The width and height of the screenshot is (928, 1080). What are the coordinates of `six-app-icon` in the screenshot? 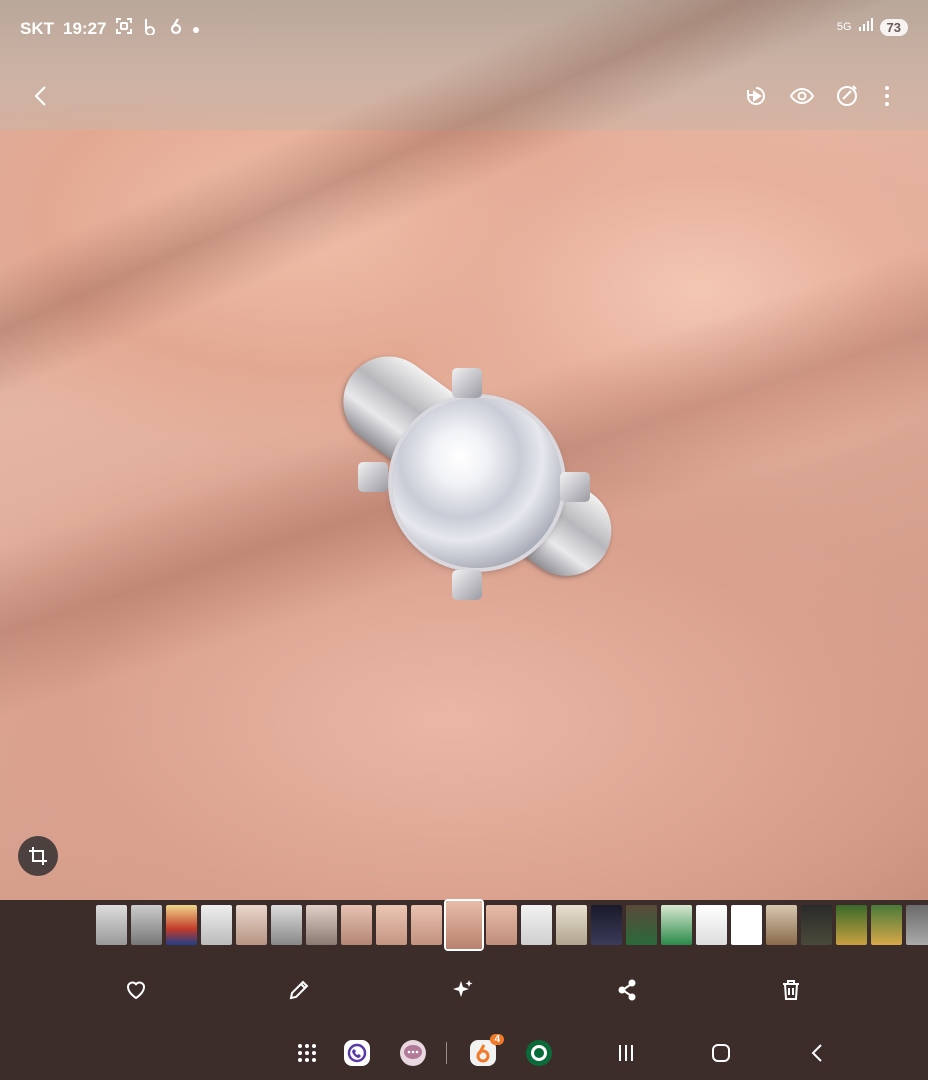 It's located at (176, 28).